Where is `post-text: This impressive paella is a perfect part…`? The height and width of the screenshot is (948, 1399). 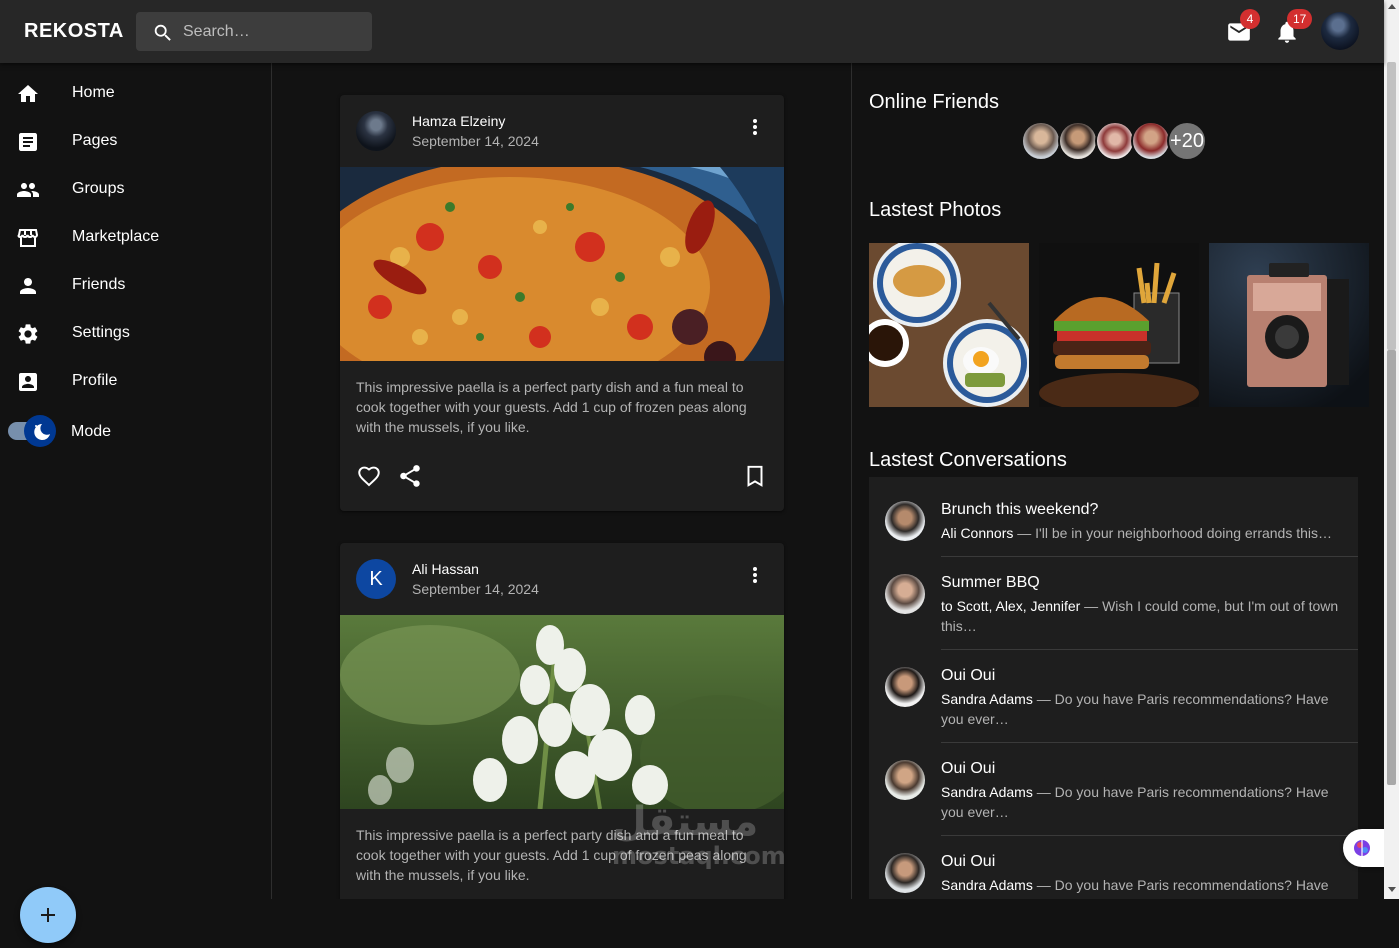 post-text: This impressive paella is a perfect part… is located at coordinates (551, 407).